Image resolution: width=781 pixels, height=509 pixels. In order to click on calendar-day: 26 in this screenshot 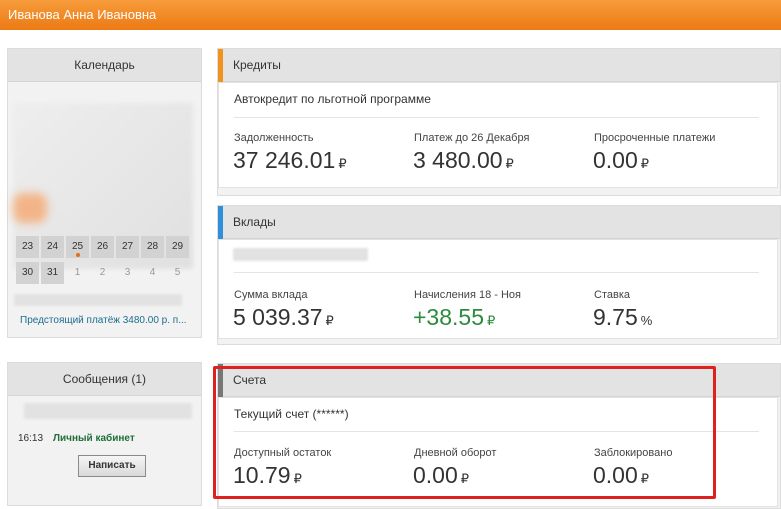, I will do `click(102, 247)`.